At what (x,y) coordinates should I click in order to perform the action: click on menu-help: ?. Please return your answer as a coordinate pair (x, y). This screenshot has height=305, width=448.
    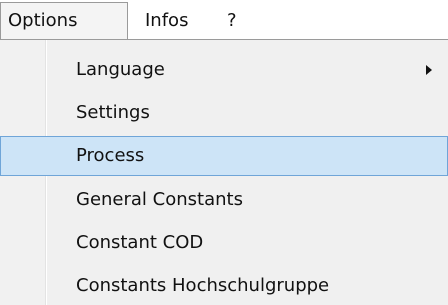
    Looking at the image, I should click on (238, 21).